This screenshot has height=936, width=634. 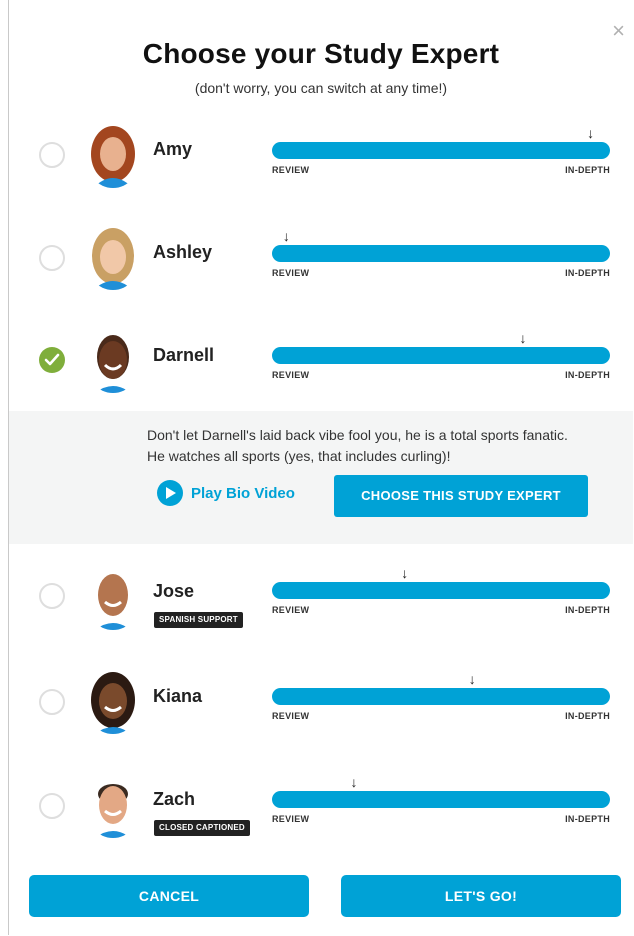 I want to click on page-title: Choose your Study Expert, so click(x=321, y=53).